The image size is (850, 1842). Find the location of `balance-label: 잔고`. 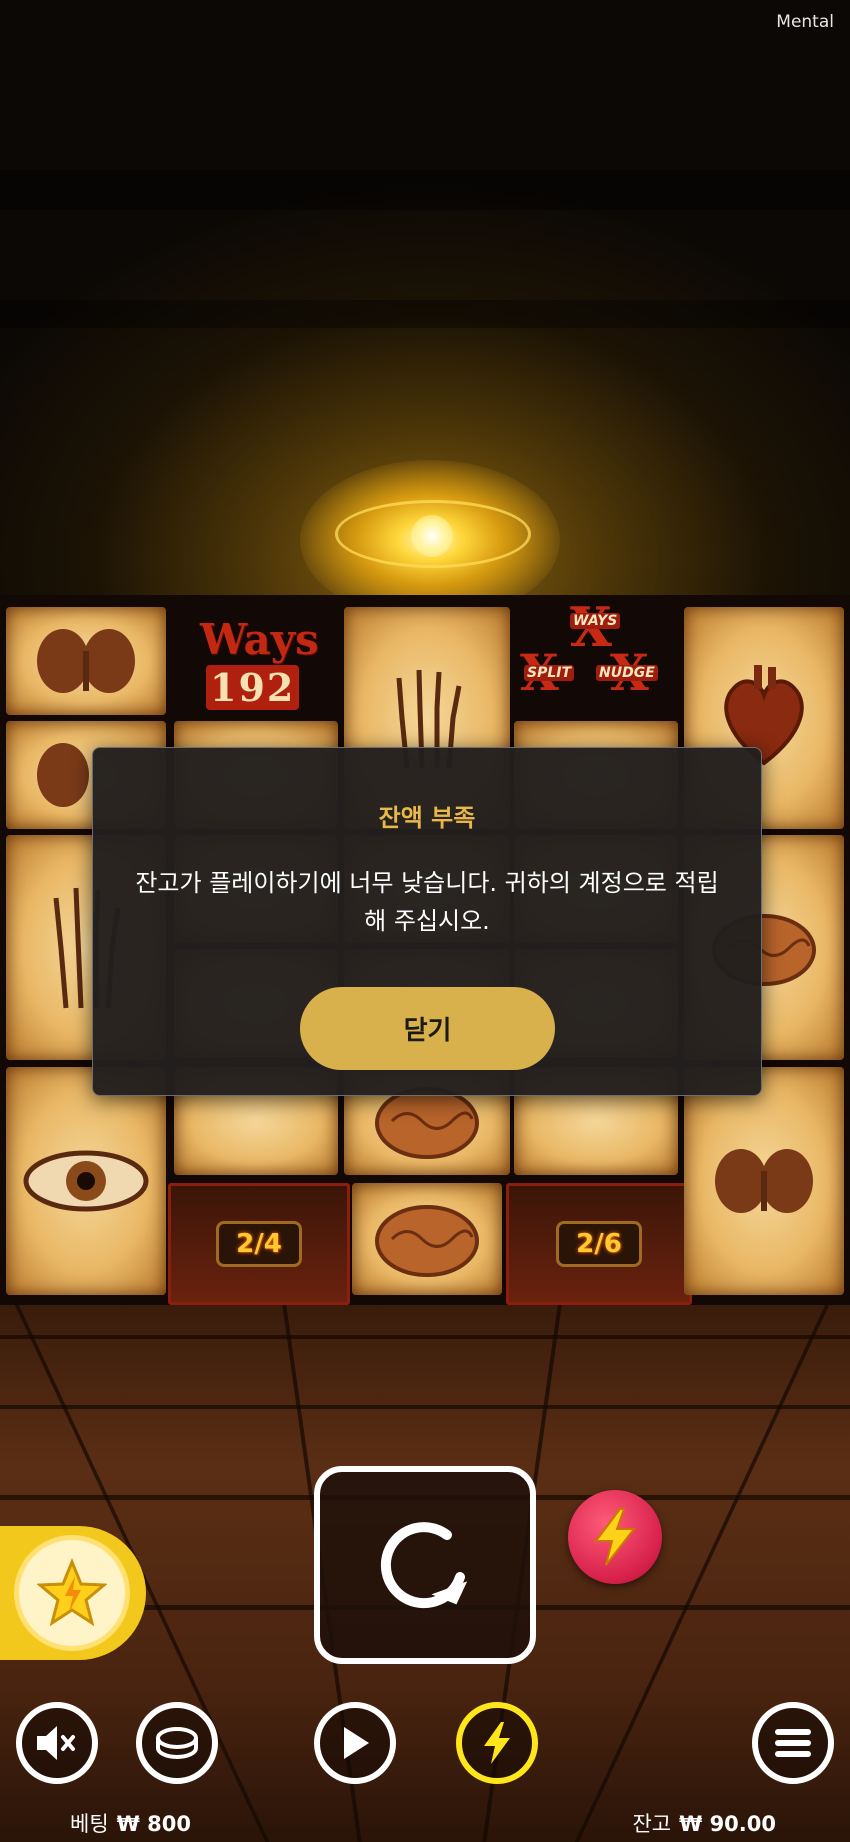

balance-label: 잔고 is located at coordinates (652, 1824).